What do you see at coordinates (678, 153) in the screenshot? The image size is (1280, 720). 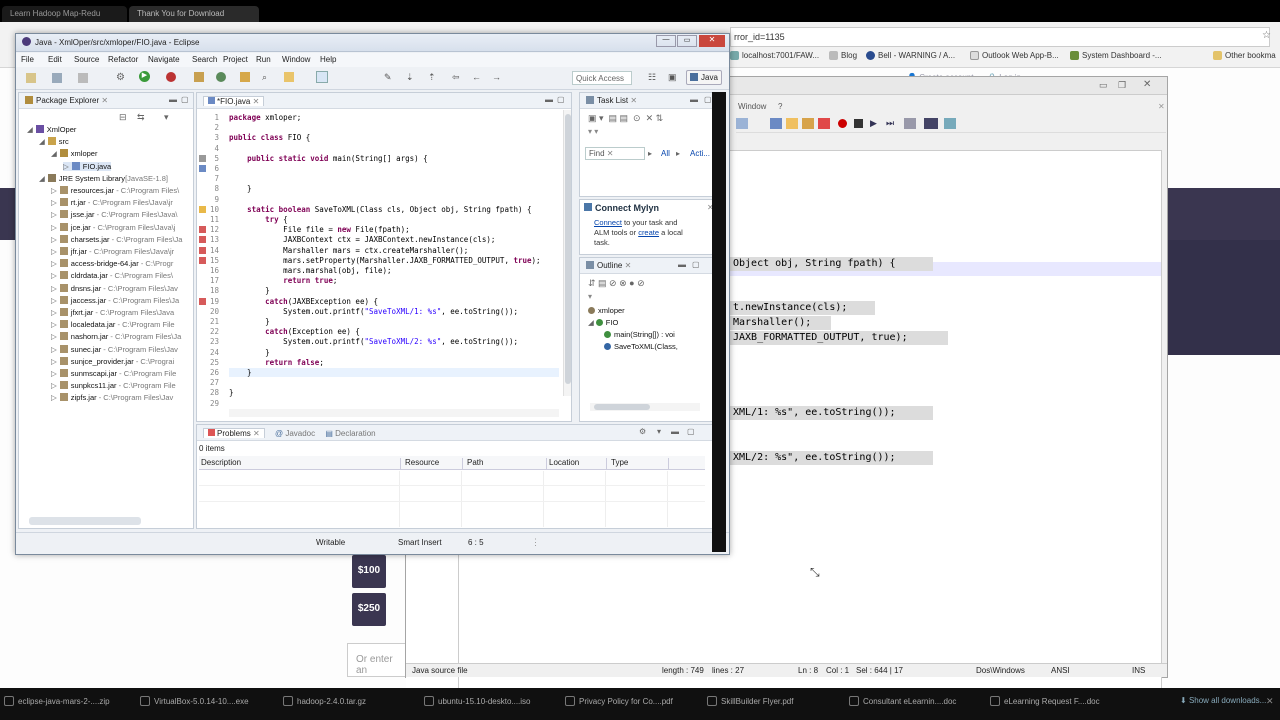 I see `expand-icon: ▸` at bounding box center [678, 153].